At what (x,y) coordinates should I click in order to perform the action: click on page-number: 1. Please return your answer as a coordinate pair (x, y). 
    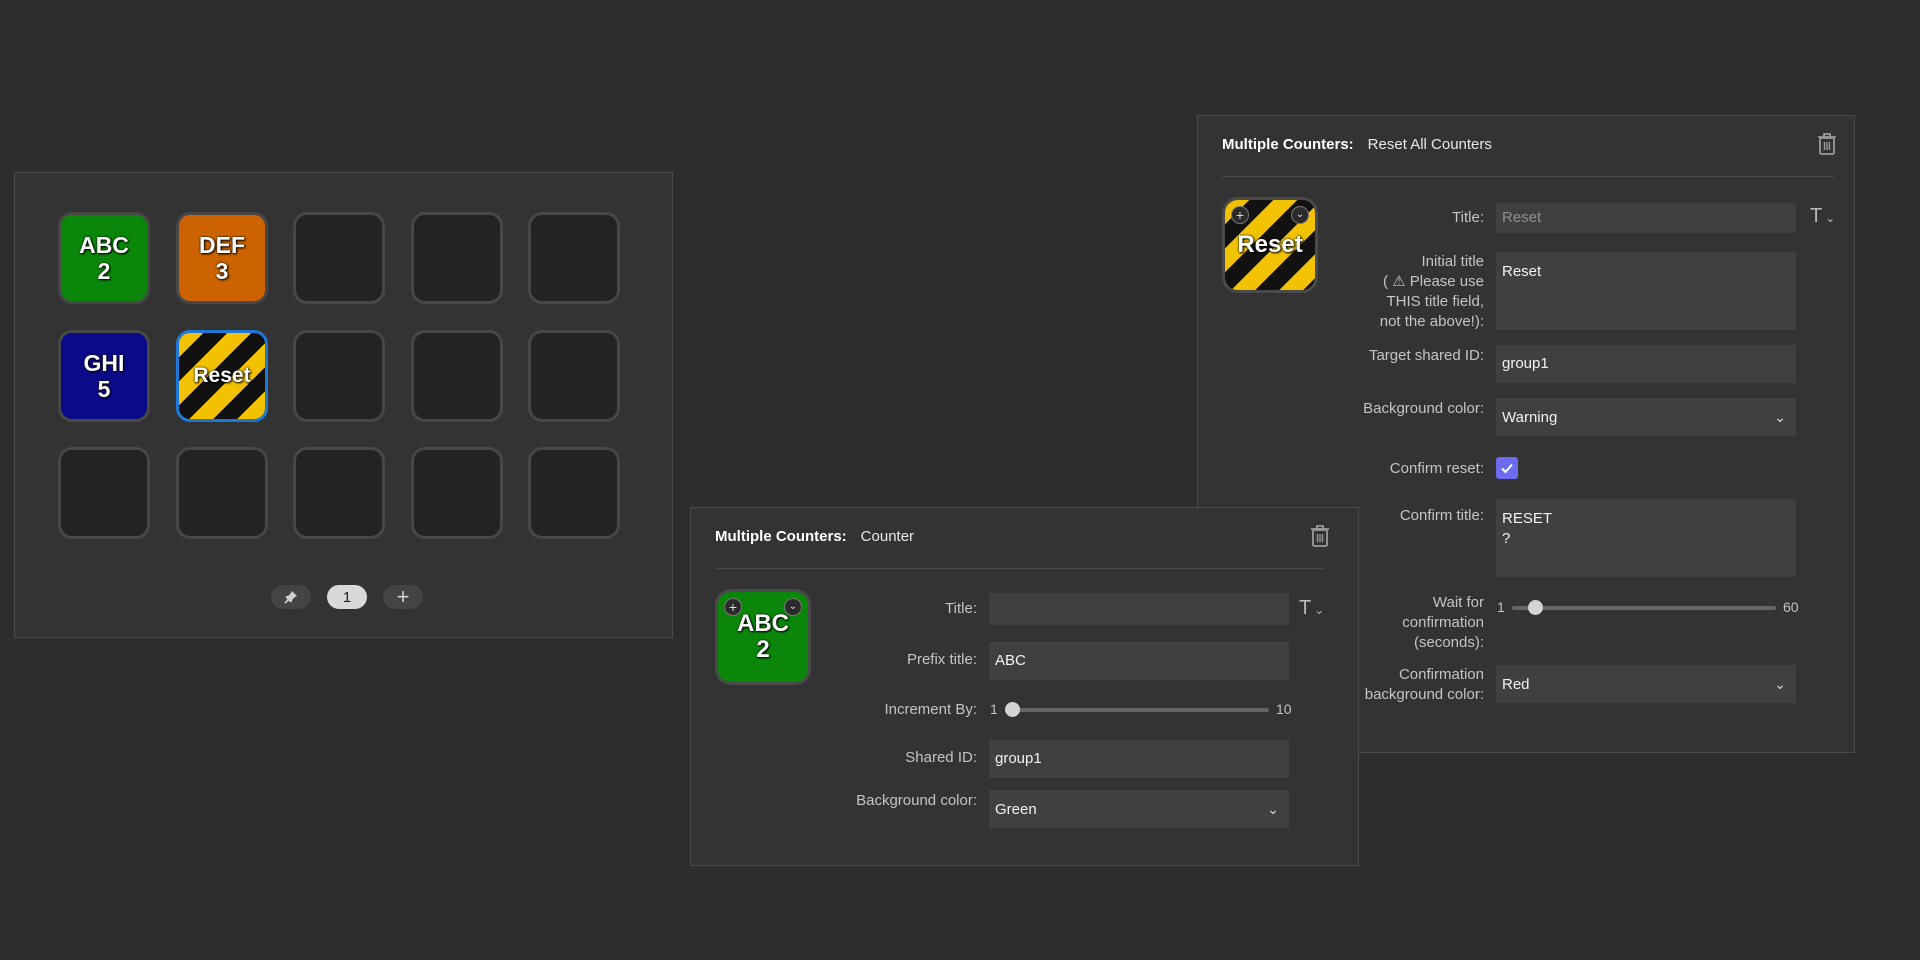
    Looking at the image, I should click on (347, 597).